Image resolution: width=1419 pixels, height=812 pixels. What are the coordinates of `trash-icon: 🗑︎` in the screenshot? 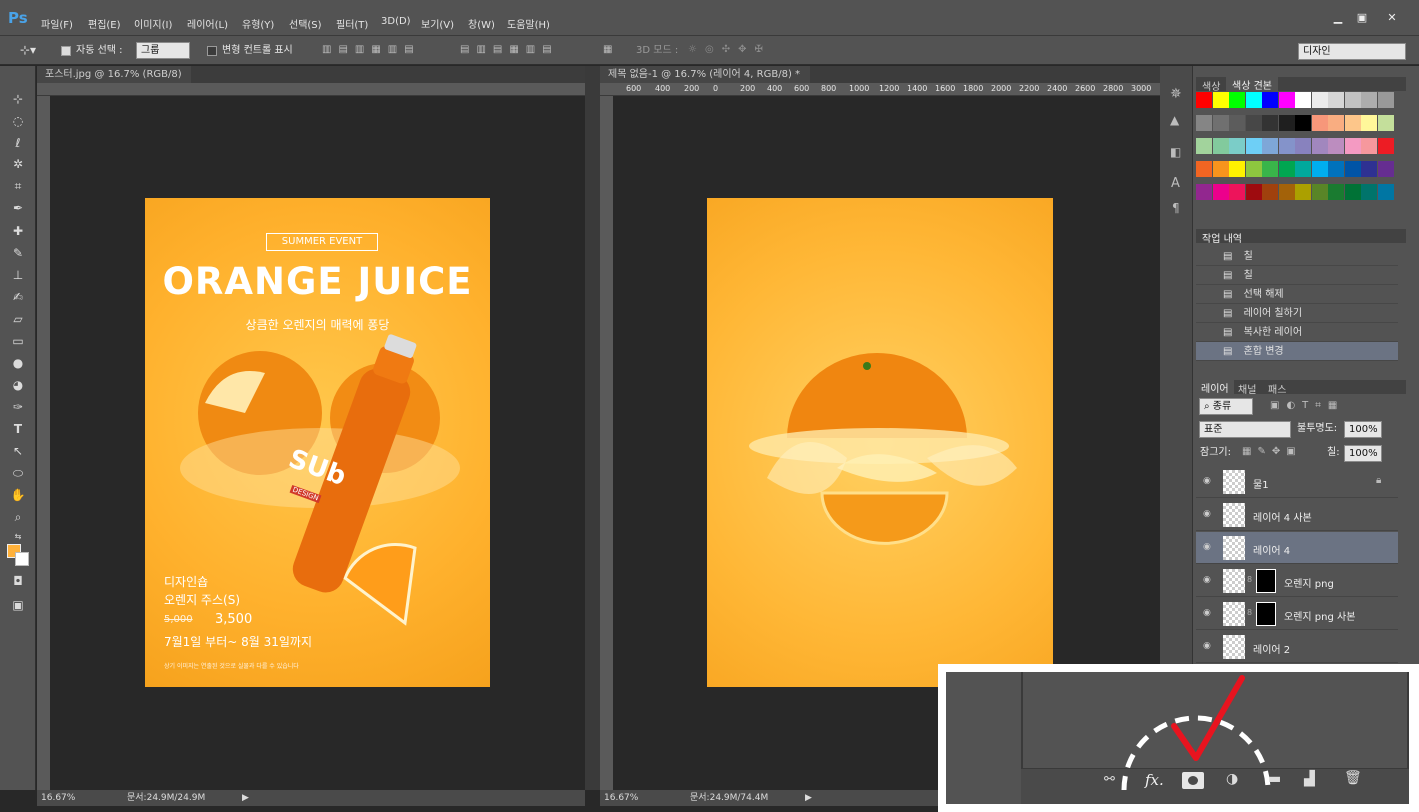 It's located at (1353, 778).